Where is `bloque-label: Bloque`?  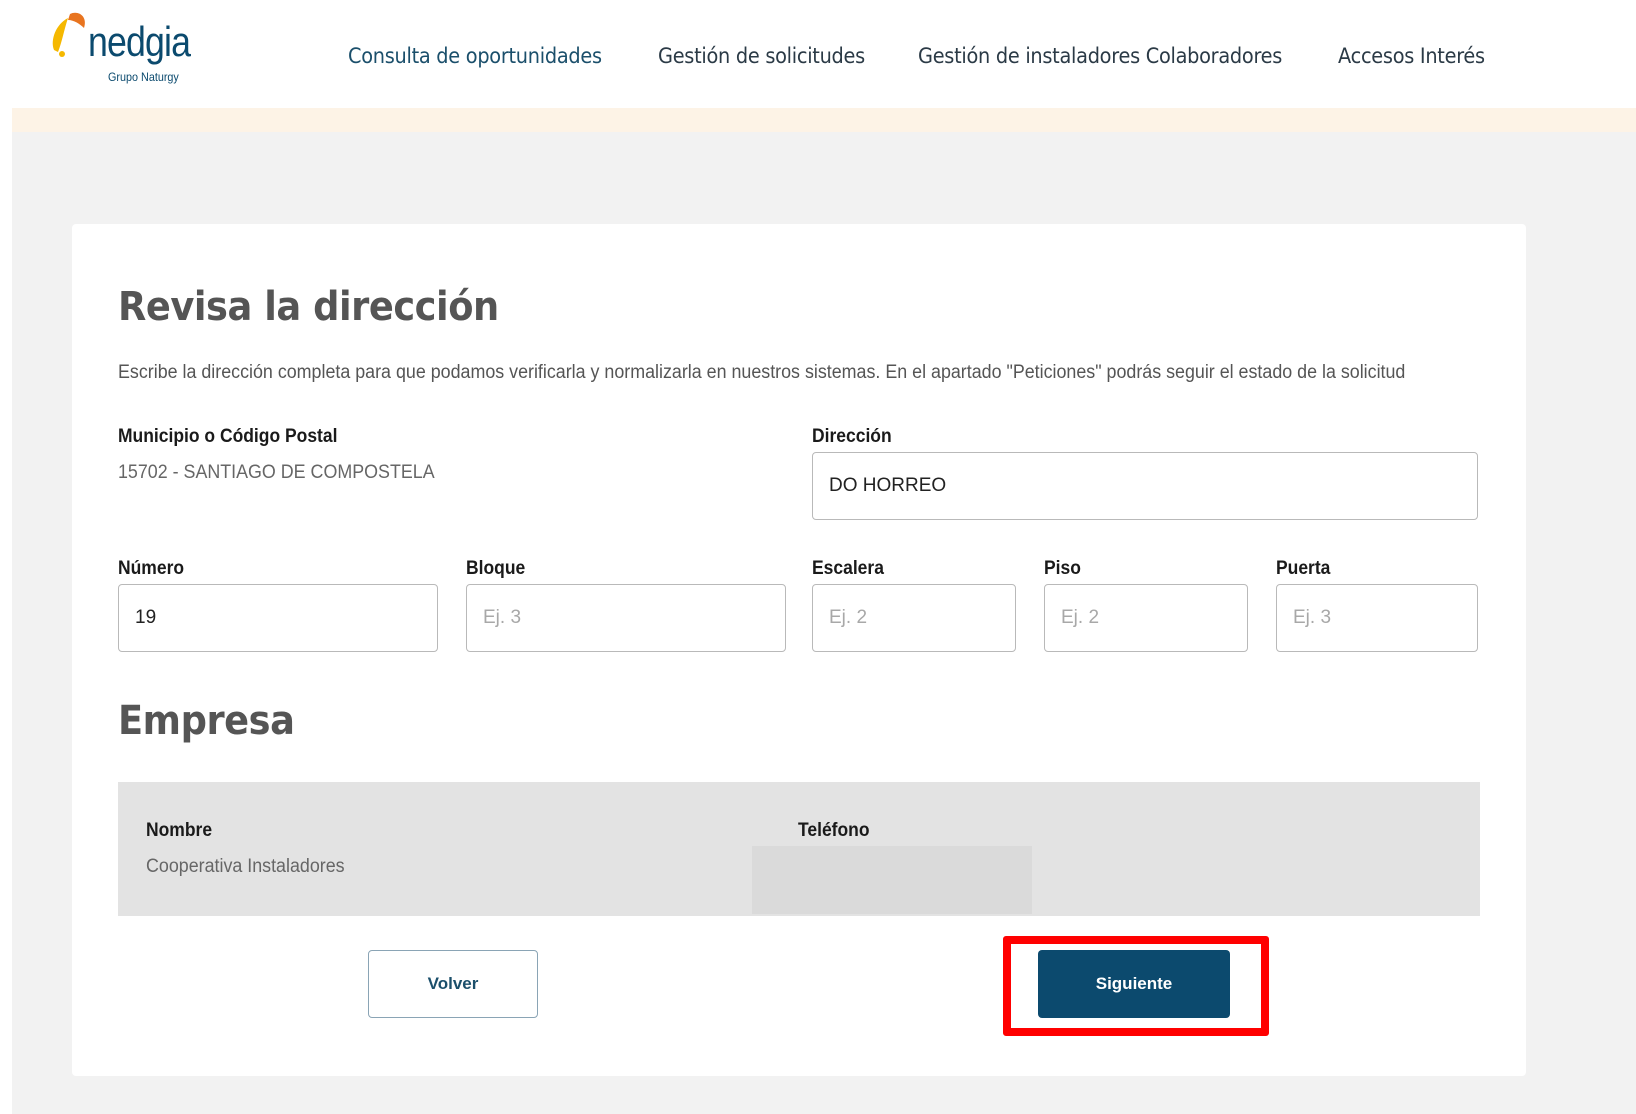 bloque-label: Bloque is located at coordinates (496, 568).